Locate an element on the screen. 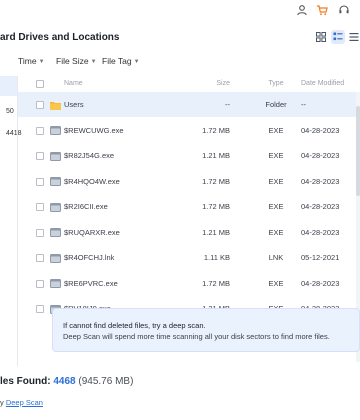 The image size is (360, 420). table-row: $R82J54G.exe 1.21 MB EXE 04-28-2023 is located at coordinates (189, 155).